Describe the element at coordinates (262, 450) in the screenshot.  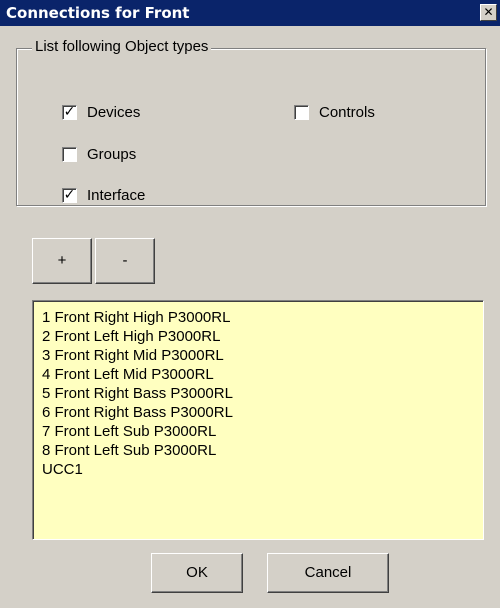
I see `list-item: 8 Front Left Sub P3000RL` at that location.